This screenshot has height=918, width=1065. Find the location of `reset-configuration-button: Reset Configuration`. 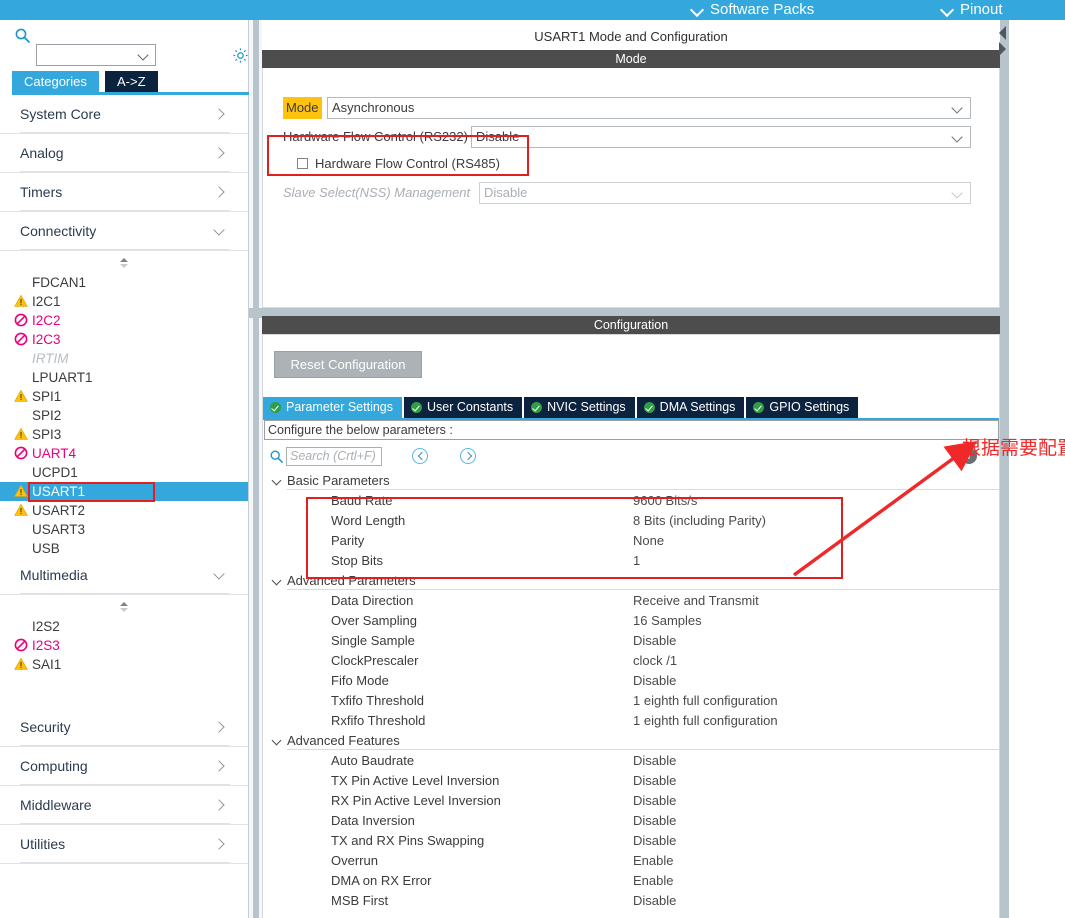

reset-configuration-button: Reset Configuration is located at coordinates (348, 364).